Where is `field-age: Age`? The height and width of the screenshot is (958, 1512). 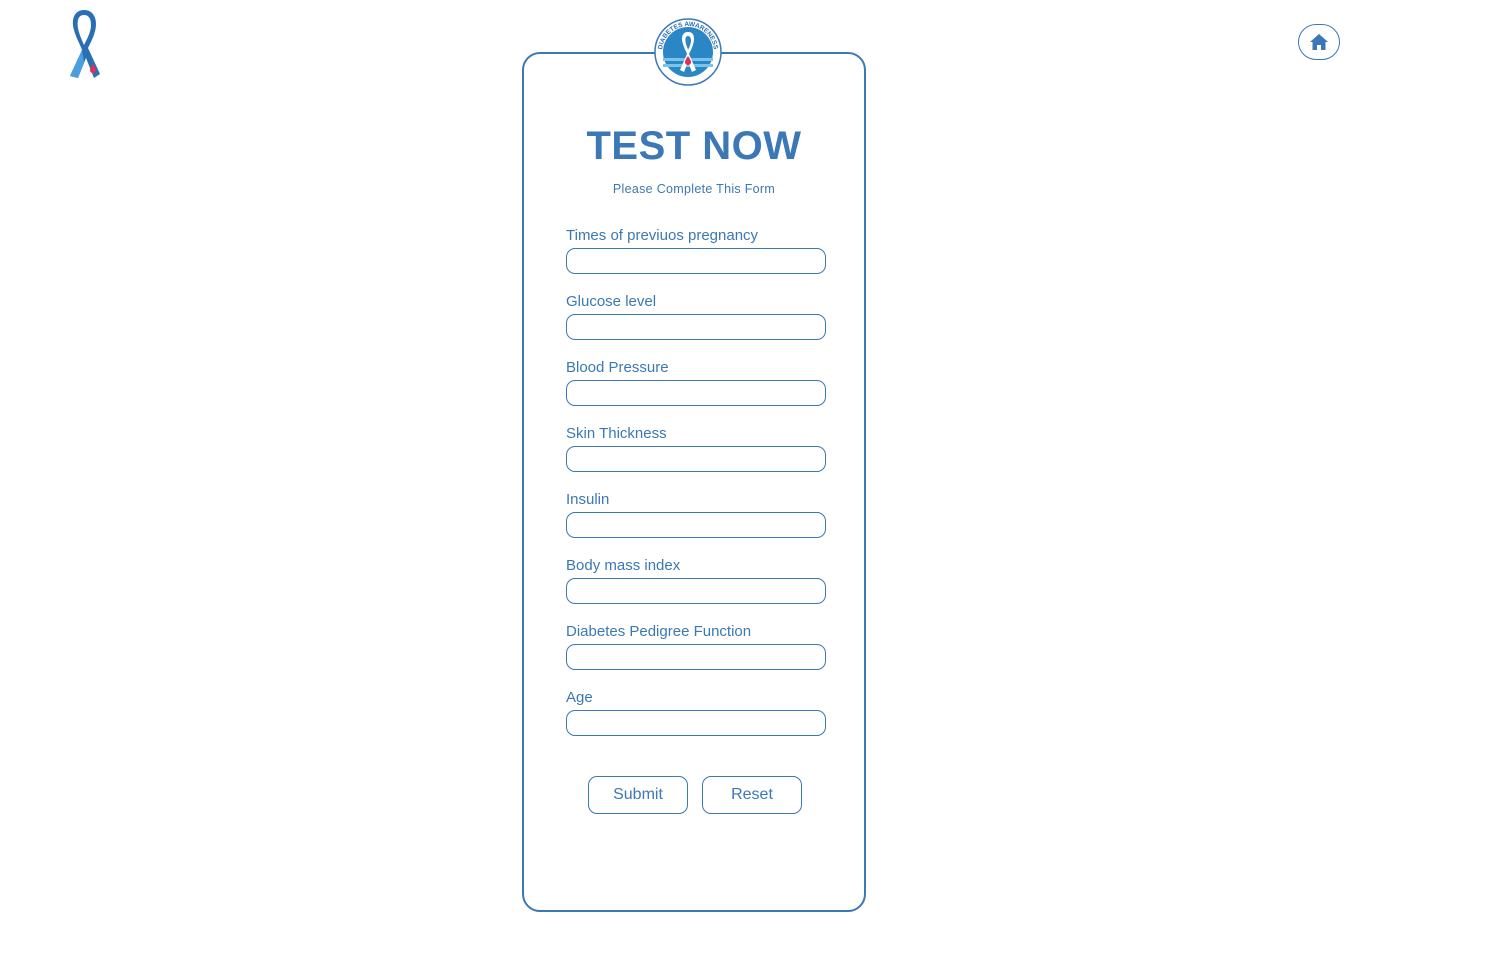 field-age: Age is located at coordinates (696, 712).